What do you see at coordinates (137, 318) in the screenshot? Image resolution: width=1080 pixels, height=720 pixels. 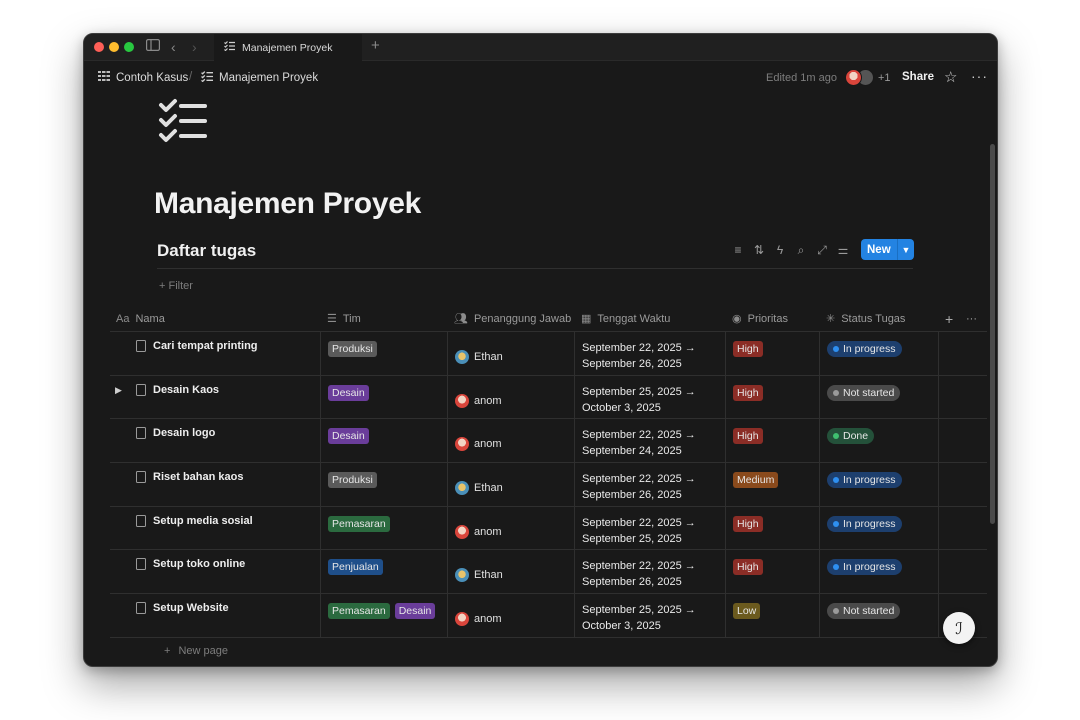 I see `column-header-nama: Aa Nama` at bounding box center [137, 318].